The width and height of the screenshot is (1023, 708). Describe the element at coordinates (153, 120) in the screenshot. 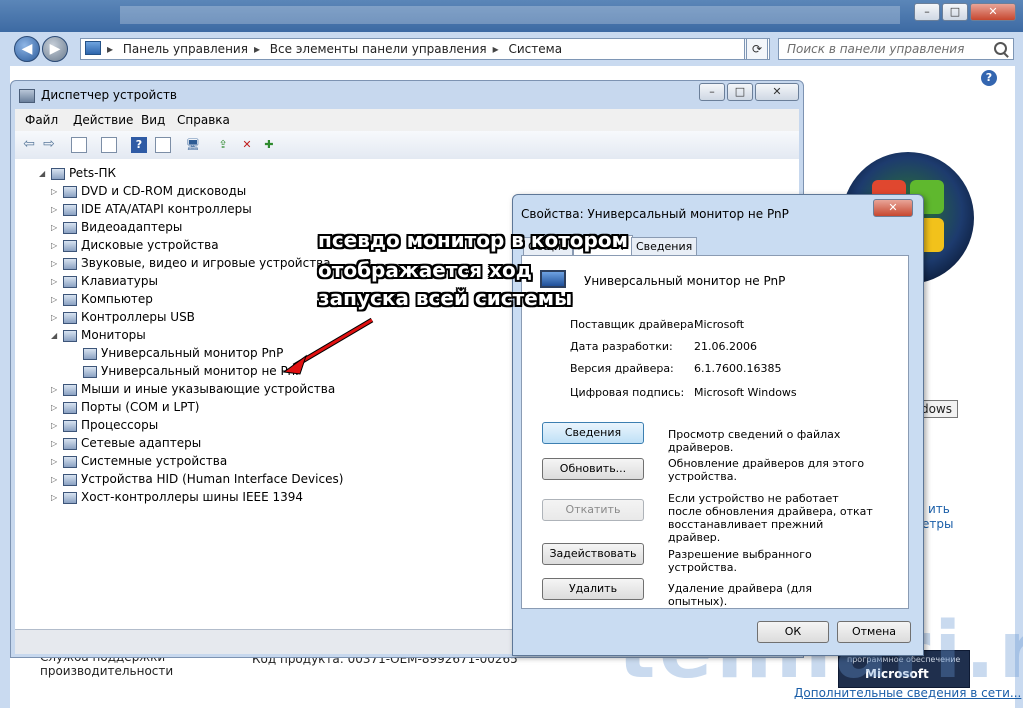

I see `menu-view: Вид` at that location.